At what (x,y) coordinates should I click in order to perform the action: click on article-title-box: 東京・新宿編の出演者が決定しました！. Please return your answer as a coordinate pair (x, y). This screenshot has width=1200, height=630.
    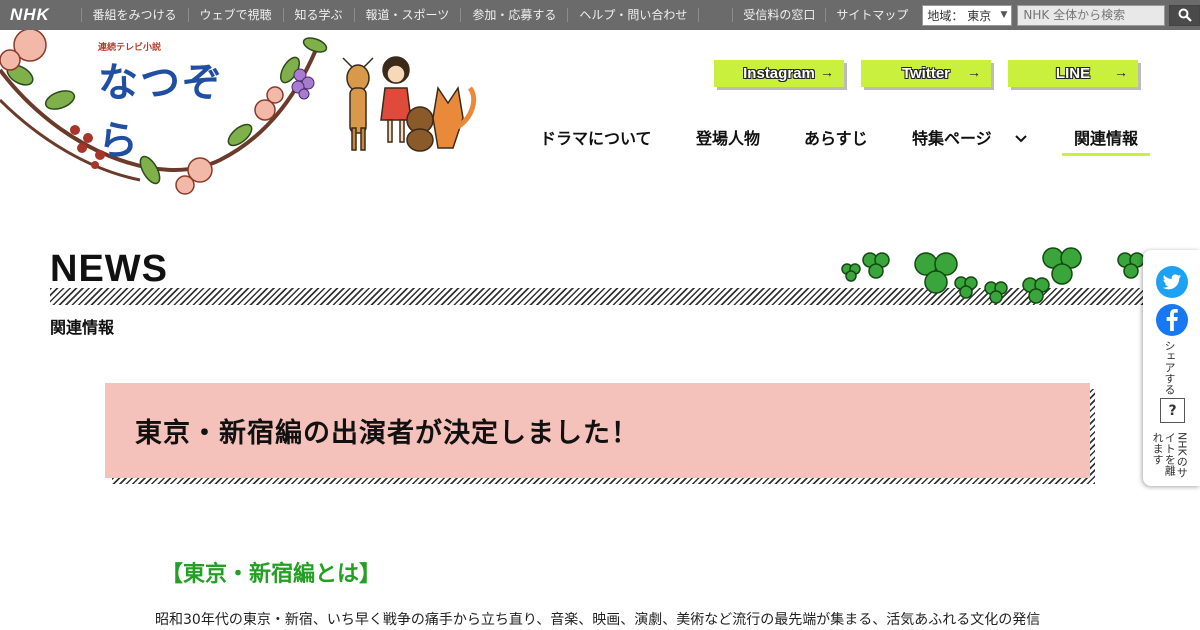
    Looking at the image, I should click on (597, 430).